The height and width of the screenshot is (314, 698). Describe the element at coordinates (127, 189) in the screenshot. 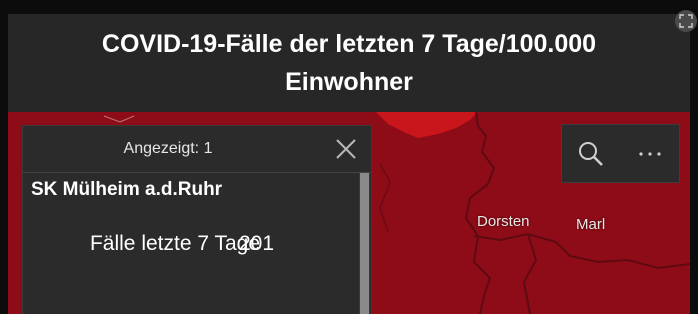

I see `feature-title: SK Mülheim a.d.Ruhr` at that location.